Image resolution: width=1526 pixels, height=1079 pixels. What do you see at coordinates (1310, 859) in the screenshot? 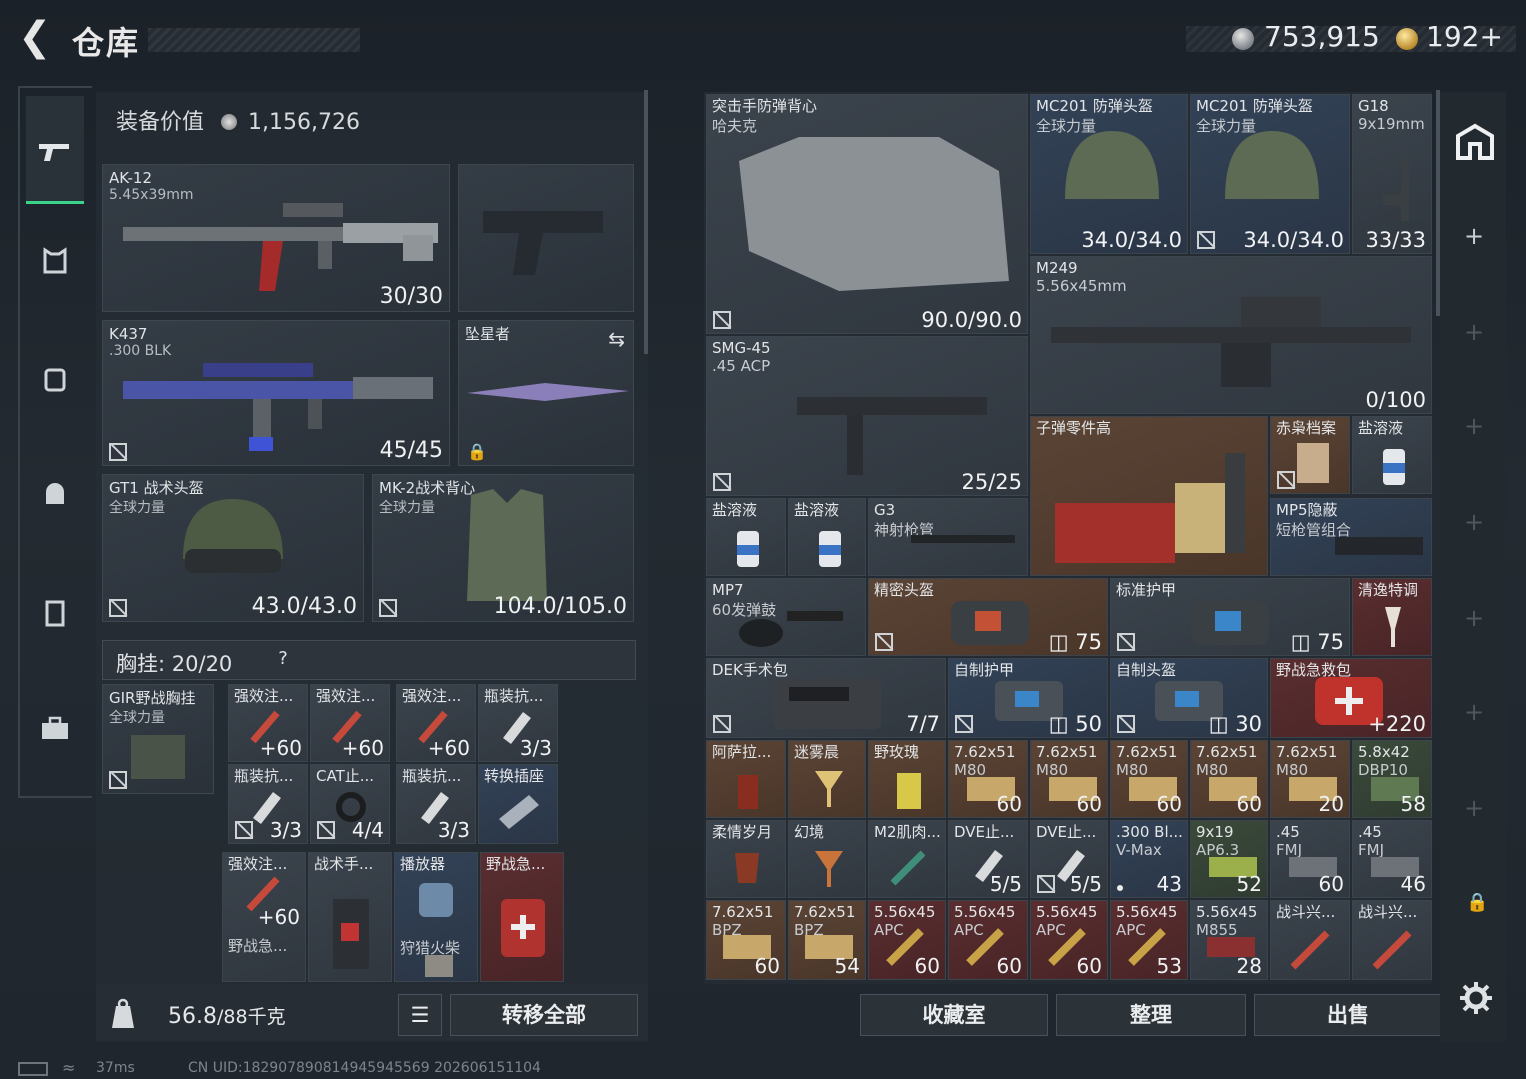
I see `stash-item: .45 FMJ 60` at bounding box center [1310, 859].